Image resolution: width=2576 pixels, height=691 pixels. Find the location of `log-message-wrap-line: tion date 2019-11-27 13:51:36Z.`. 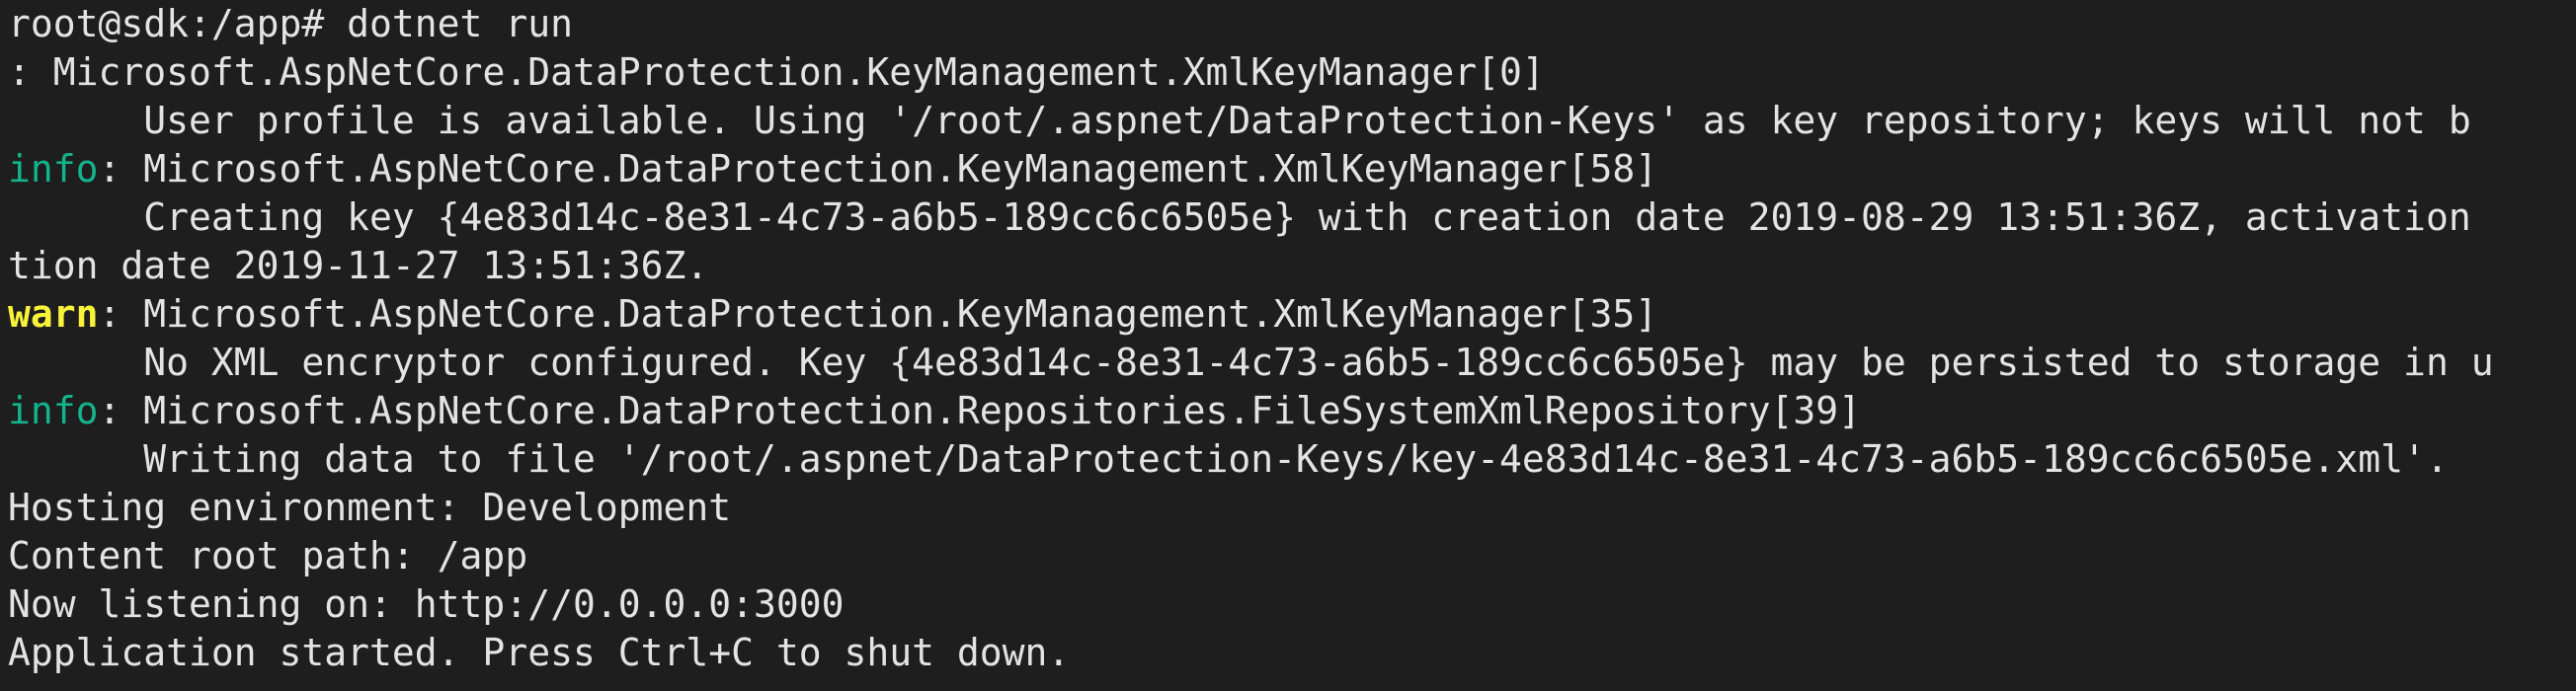

log-message-wrap-line: tion date 2019-11-27 13:51:36Z. is located at coordinates (358, 265).